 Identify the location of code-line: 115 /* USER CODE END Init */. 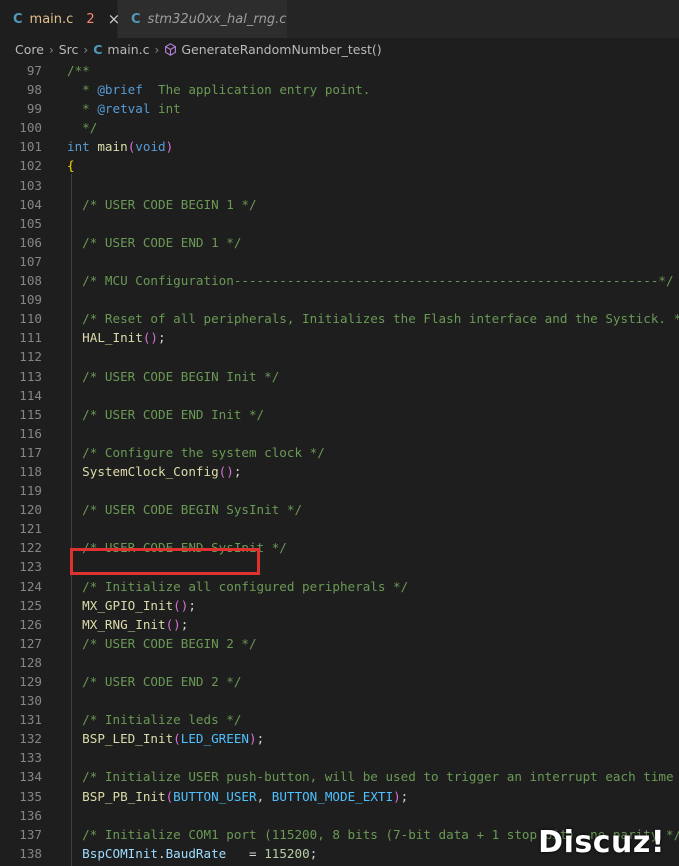
(339, 414).